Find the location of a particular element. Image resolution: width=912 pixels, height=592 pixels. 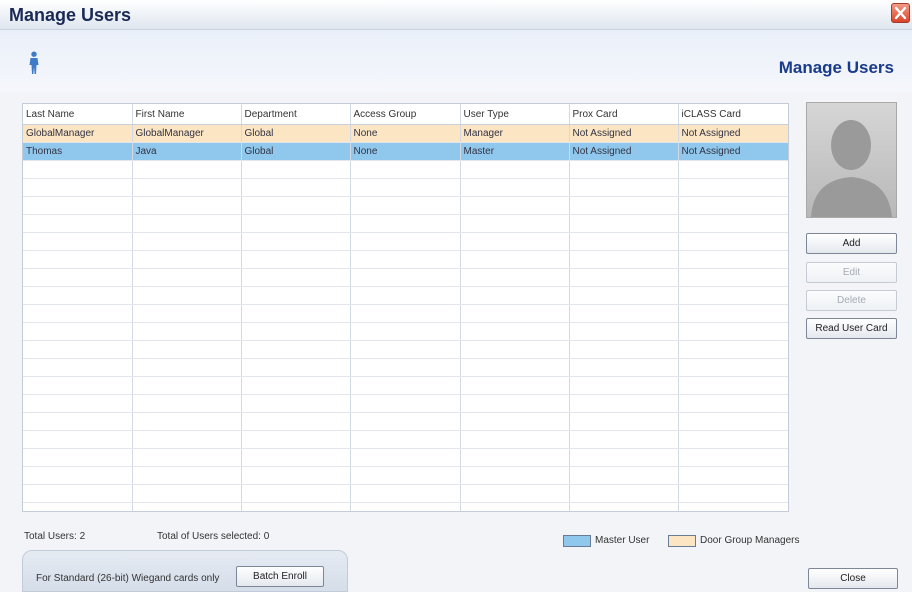

delete-button: Delete is located at coordinates (851, 300).